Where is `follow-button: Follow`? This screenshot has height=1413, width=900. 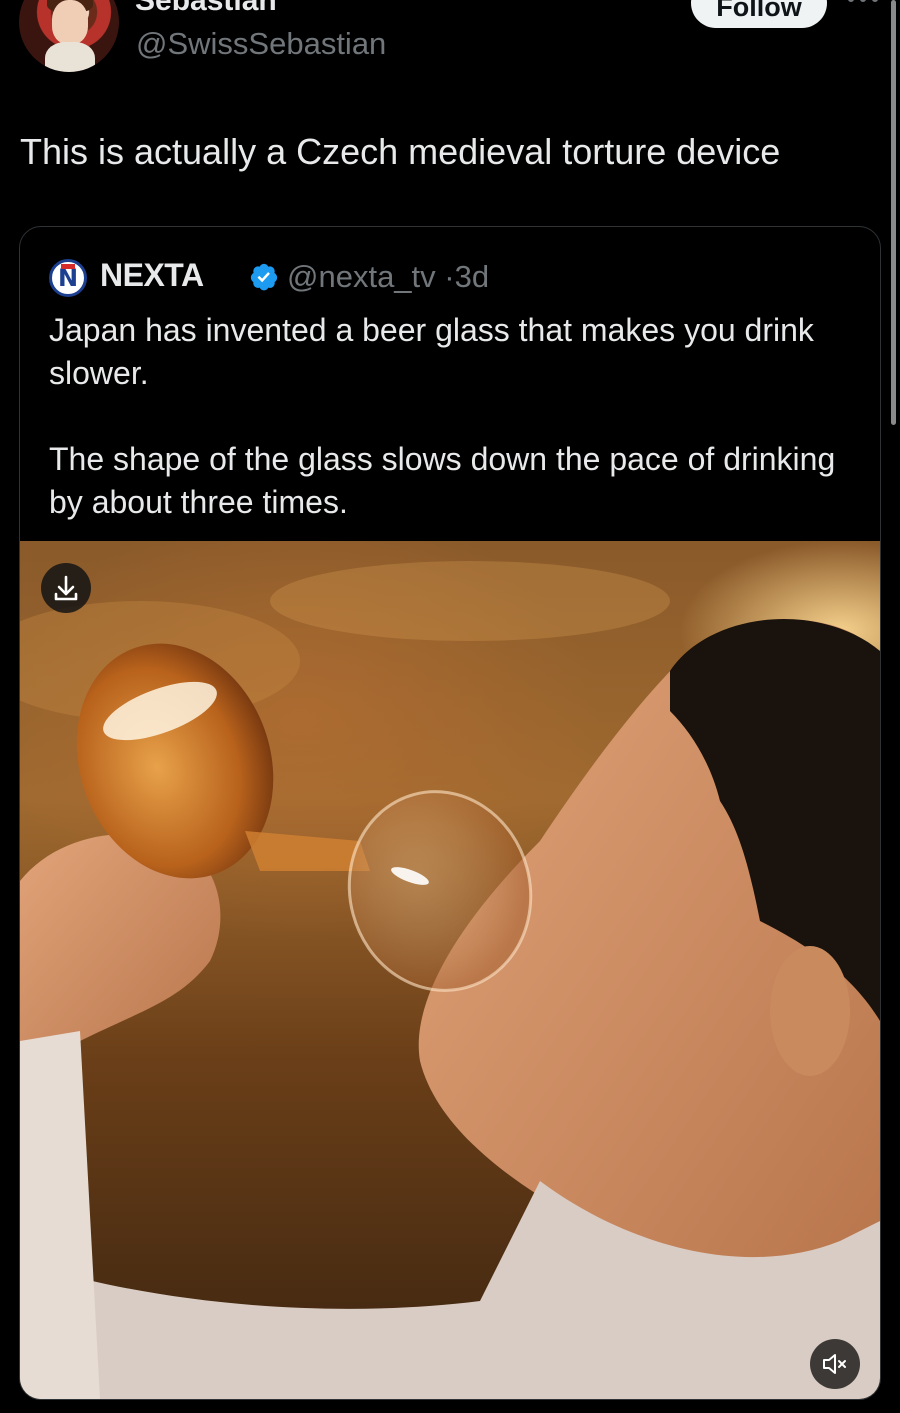
follow-button: Follow is located at coordinates (759, 14).